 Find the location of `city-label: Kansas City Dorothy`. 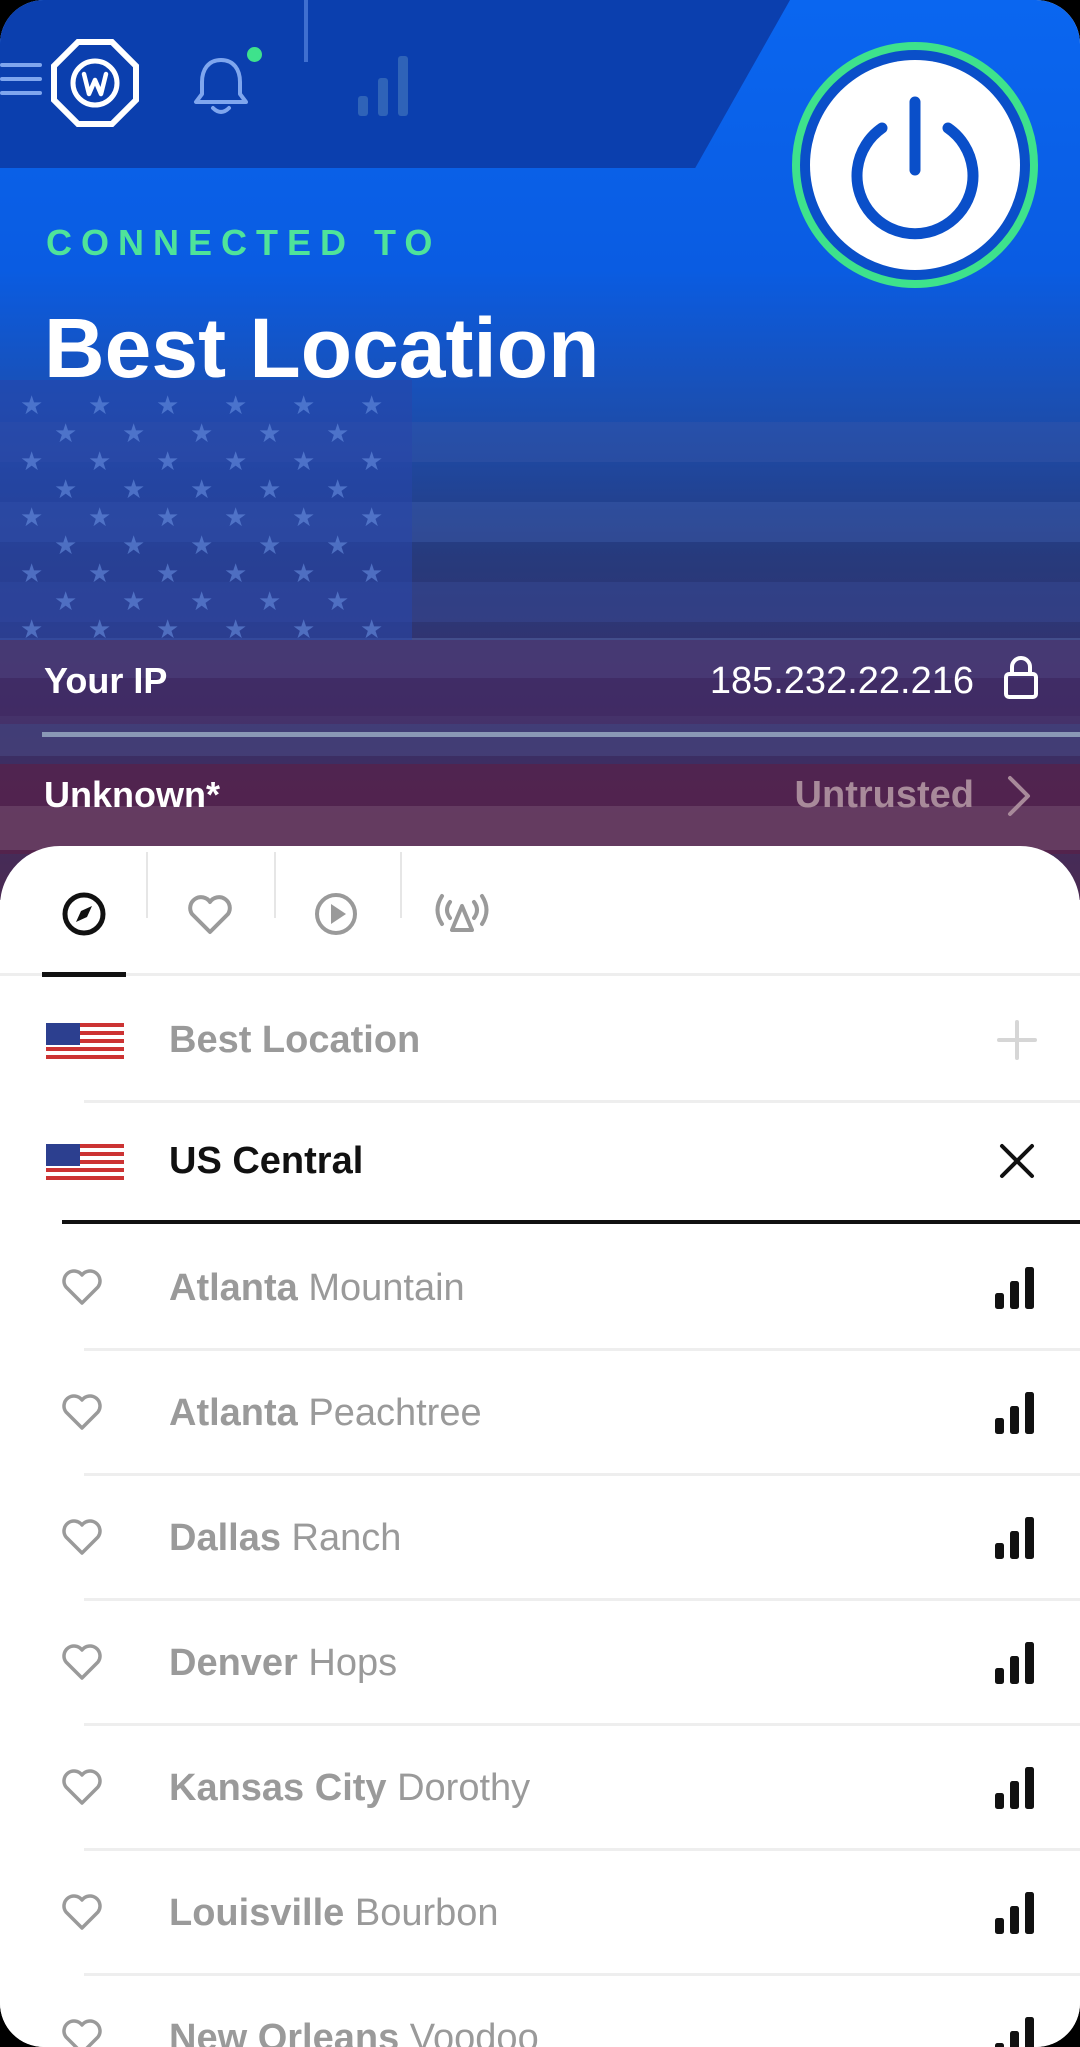

city-label: Kansas City Dorothy is located at coordinates (349, 1788).